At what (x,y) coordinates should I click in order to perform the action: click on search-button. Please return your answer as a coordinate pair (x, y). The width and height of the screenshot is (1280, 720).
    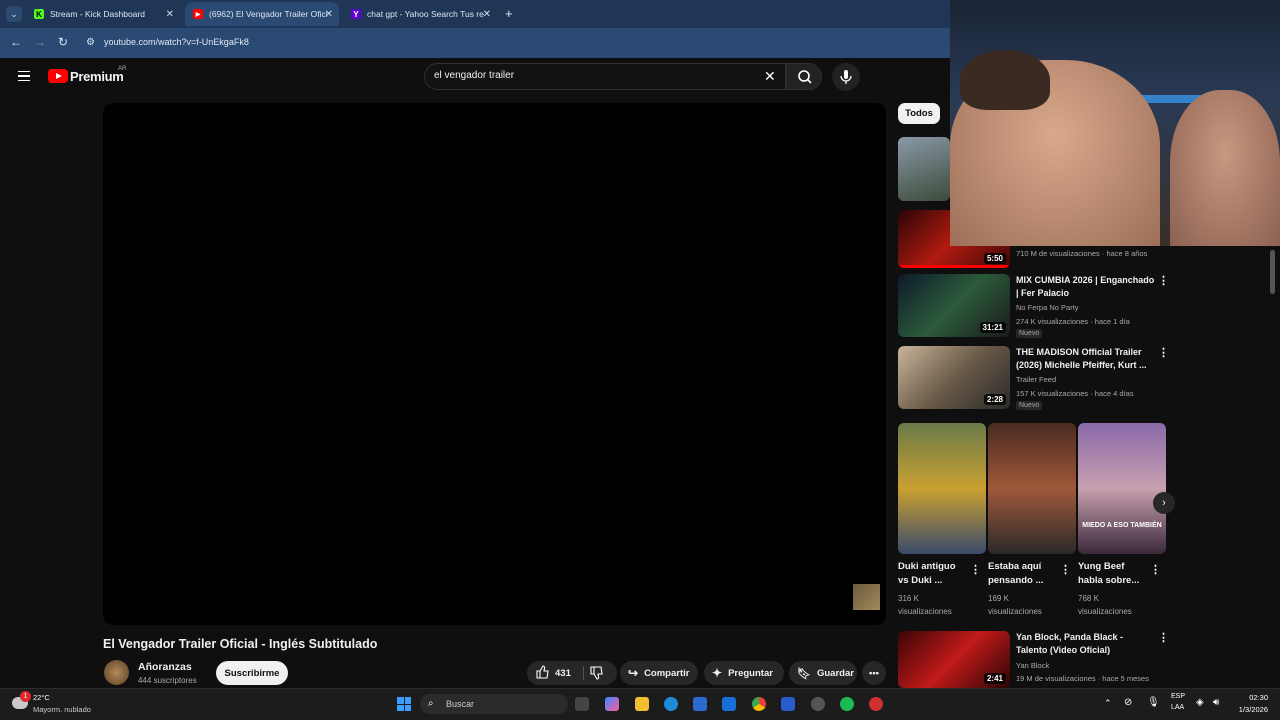
    Looking at the image, I should click on (804, 76).